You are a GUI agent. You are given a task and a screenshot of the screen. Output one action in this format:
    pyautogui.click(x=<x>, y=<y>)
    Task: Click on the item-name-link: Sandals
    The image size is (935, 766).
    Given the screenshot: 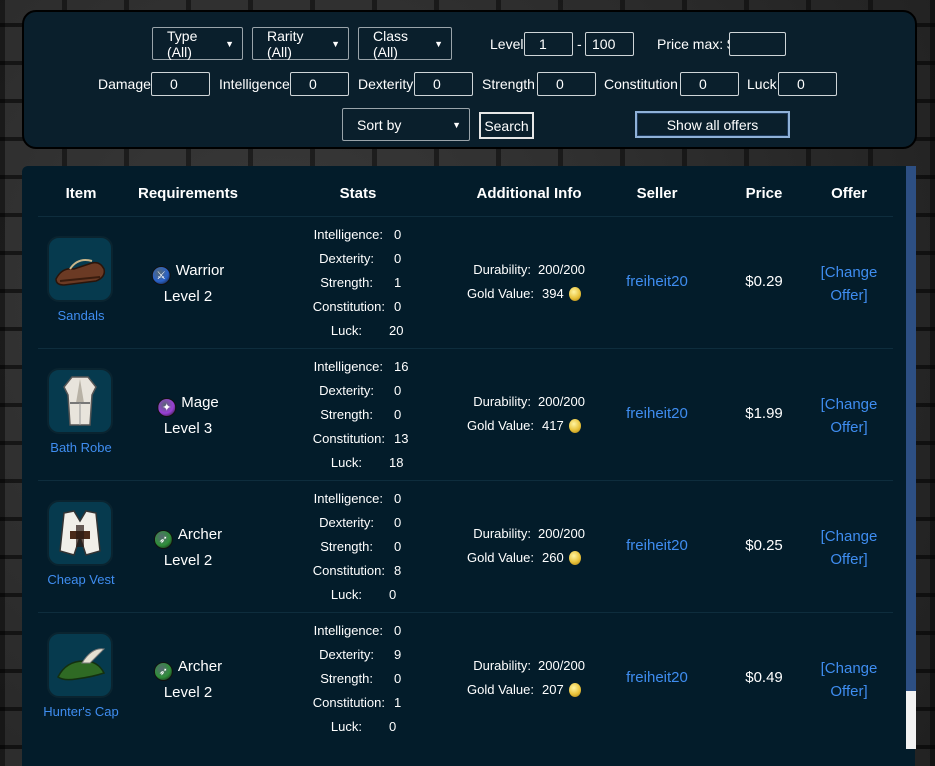 What is the action you would take?
    pyautogui.click(x=81, y=315)
    